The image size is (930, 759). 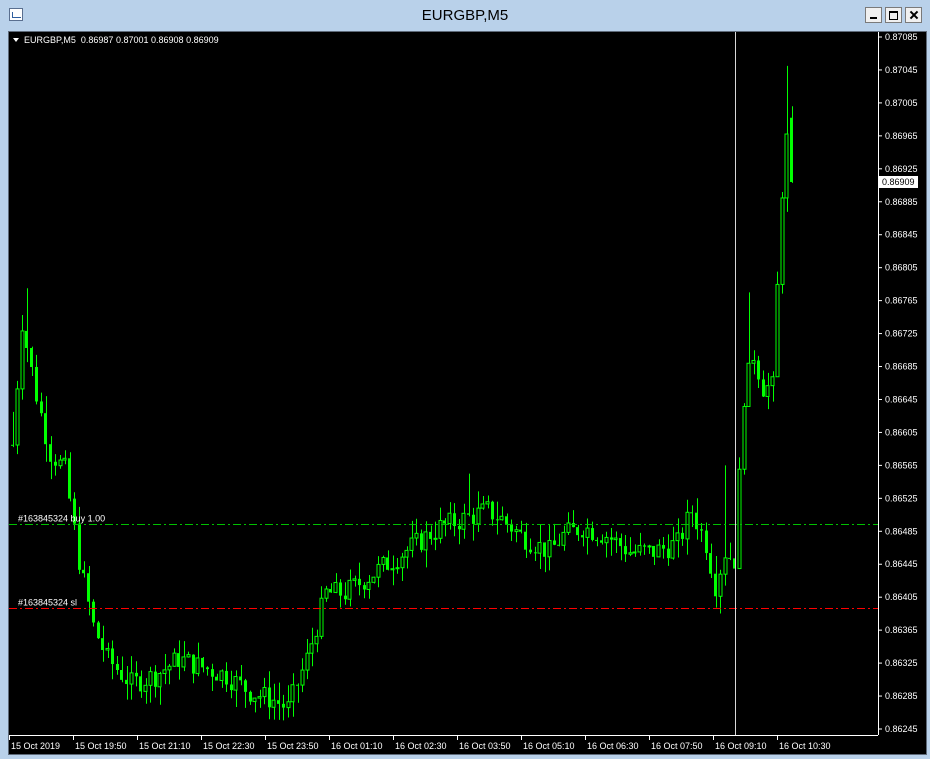 What do you see at coordinates (293, 746) in the screenshot?
I see `time-tick-label: 15 Oct 23:50` at bounding box center [293, 746].